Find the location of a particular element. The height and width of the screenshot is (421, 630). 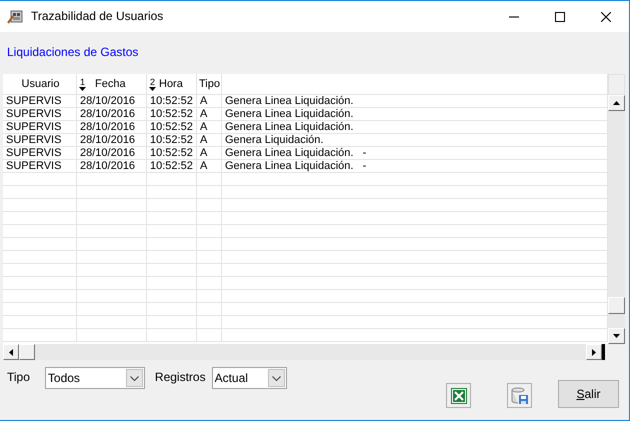

maximize-icon is located at coordinates (560, 17).